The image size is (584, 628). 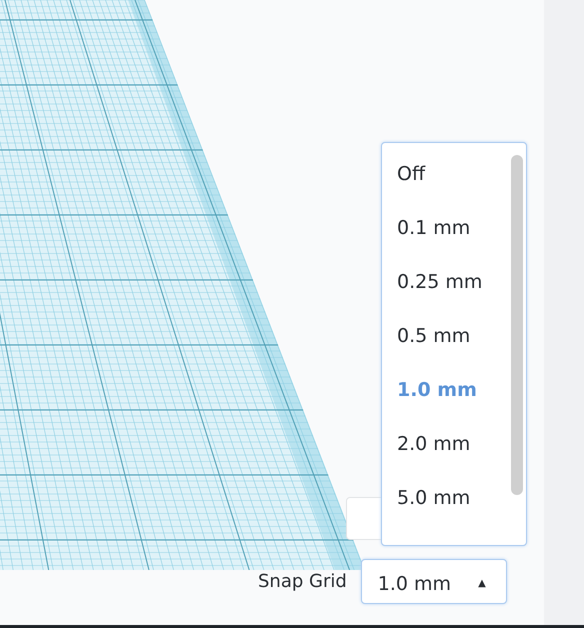 I want to click on scrollbar-thumb, so click(x=517, y=325).